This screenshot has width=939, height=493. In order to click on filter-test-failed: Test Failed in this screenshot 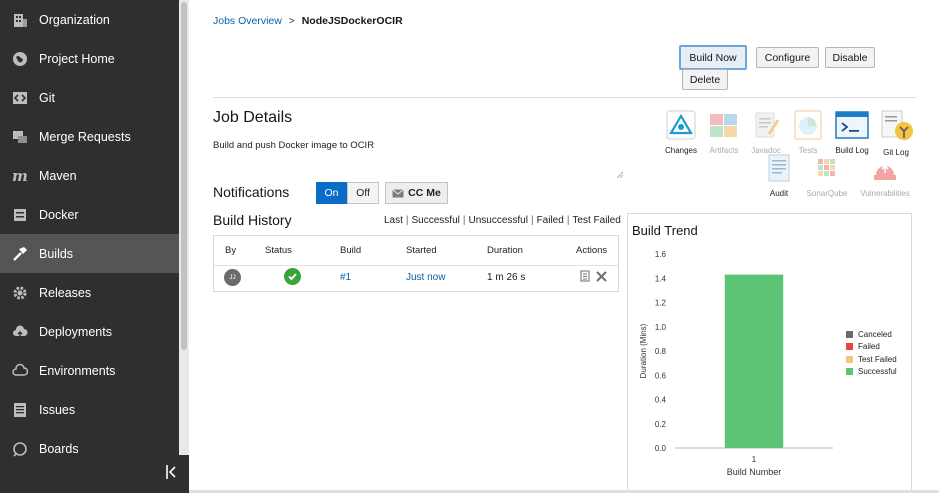, I will do `click(596, 220)`.